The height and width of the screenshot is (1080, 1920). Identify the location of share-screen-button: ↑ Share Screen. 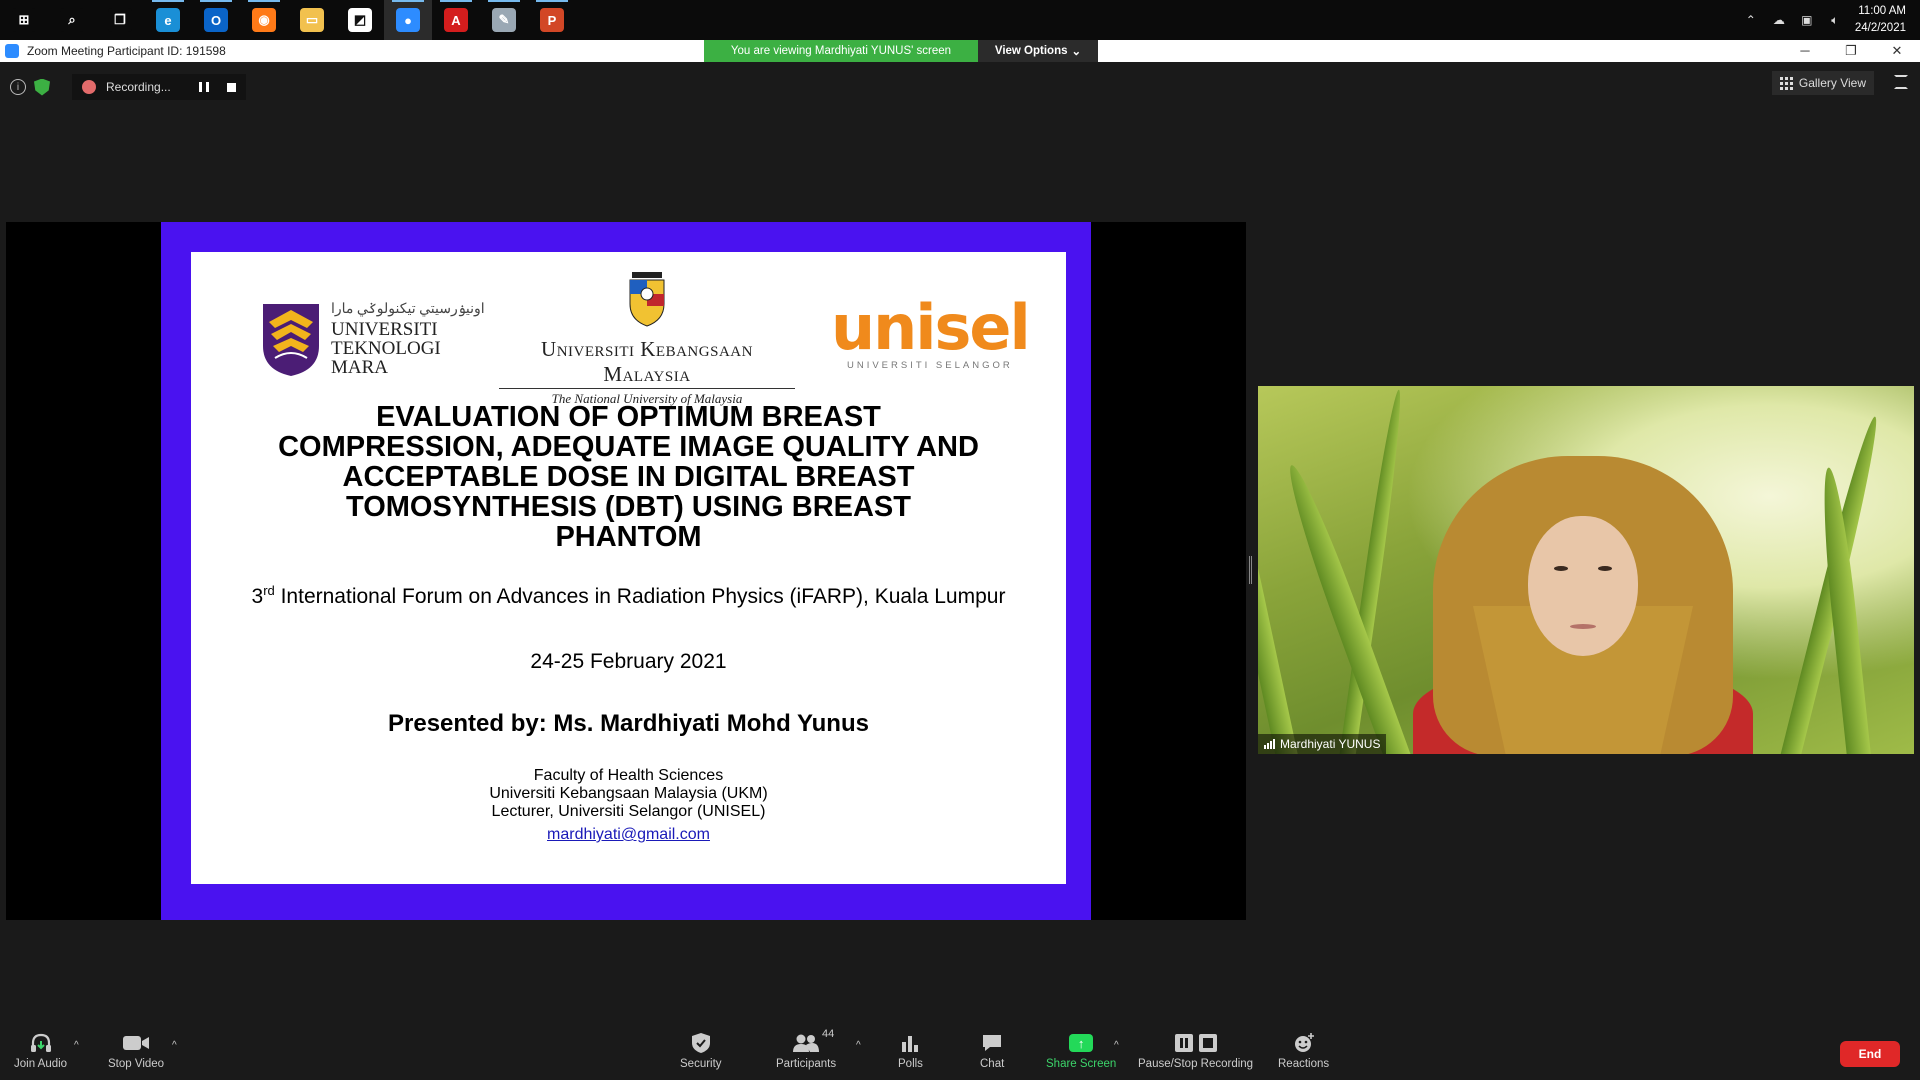
(1081, 1051).